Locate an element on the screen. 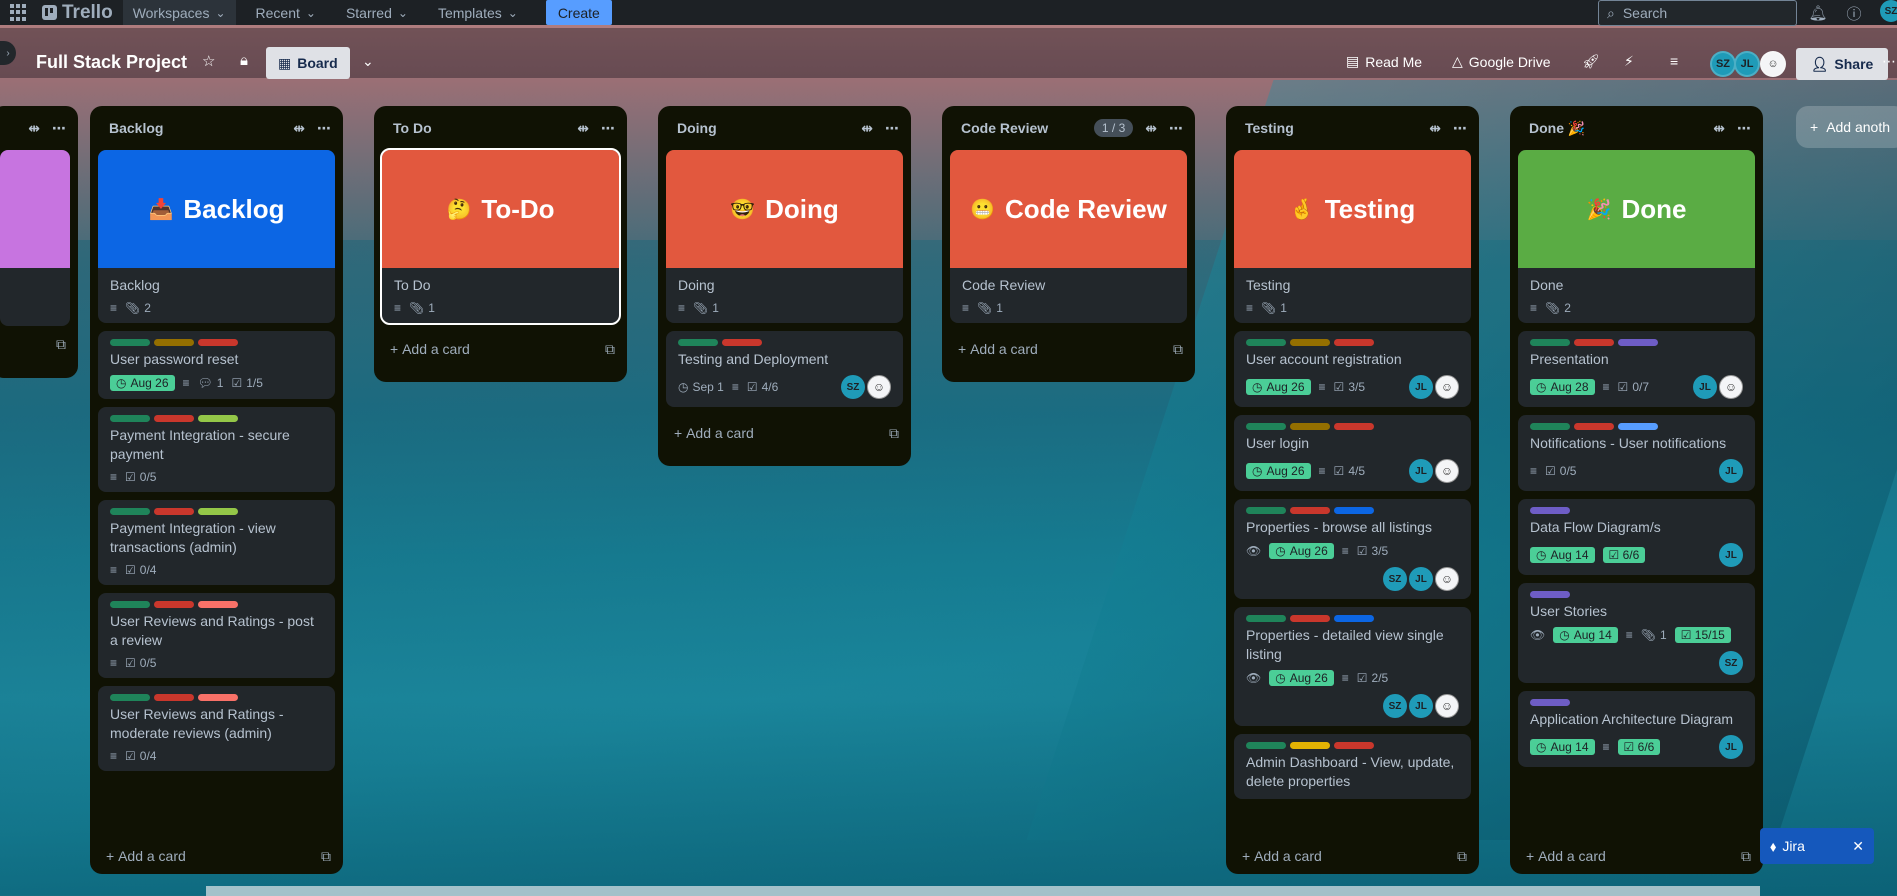 The height and width of the screenshot is (896, 1897). readme-powerup: ▤ Read Me is located at coordinates (1384, 61).